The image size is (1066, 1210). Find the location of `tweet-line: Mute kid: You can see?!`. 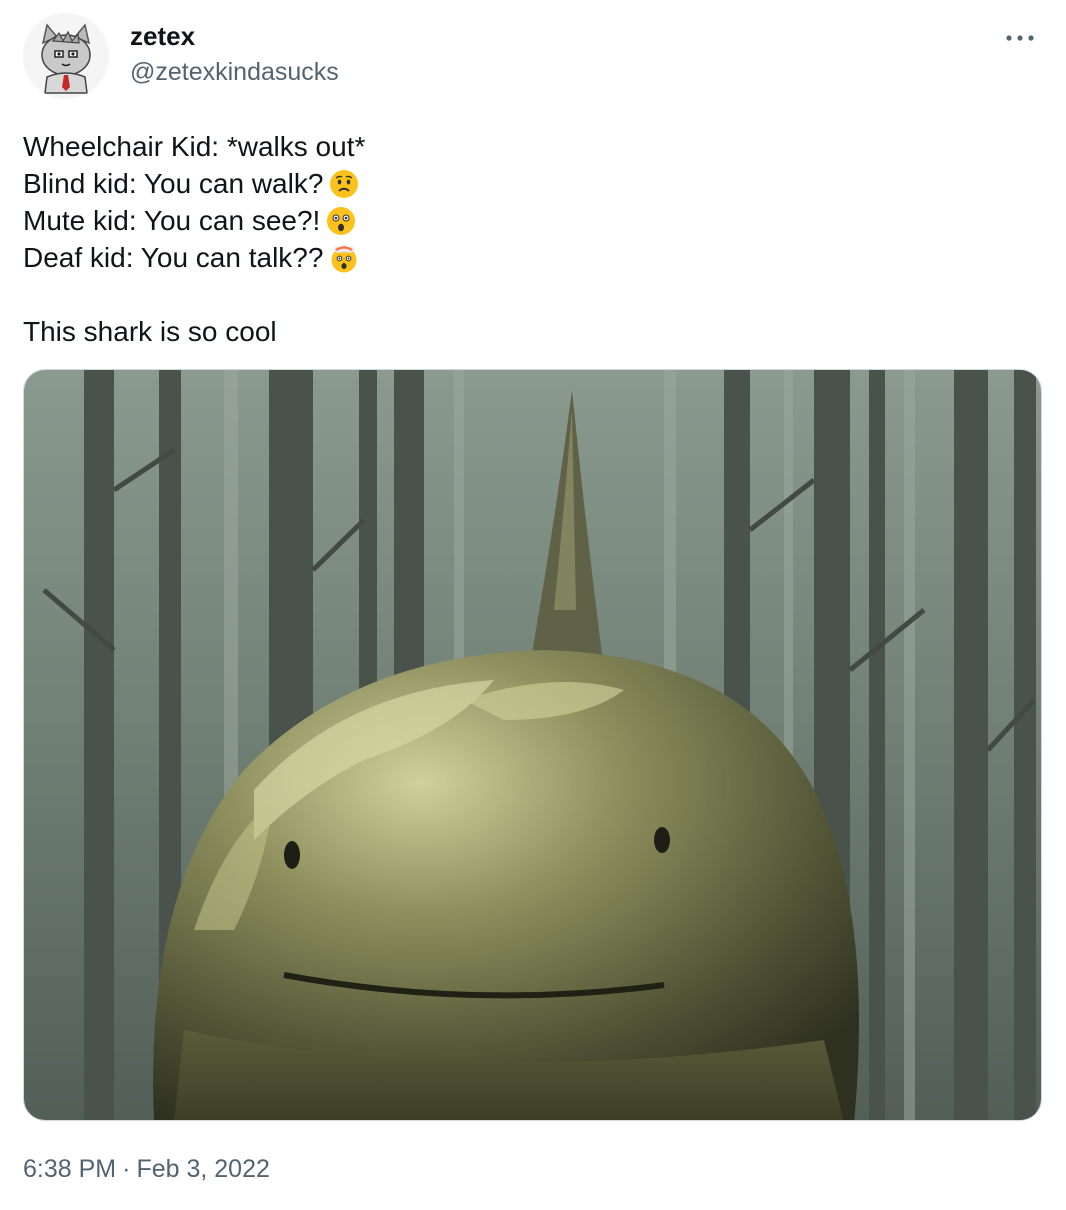

tweet-line: Mute kid: You can see?! is located at coordinates (528, 220).